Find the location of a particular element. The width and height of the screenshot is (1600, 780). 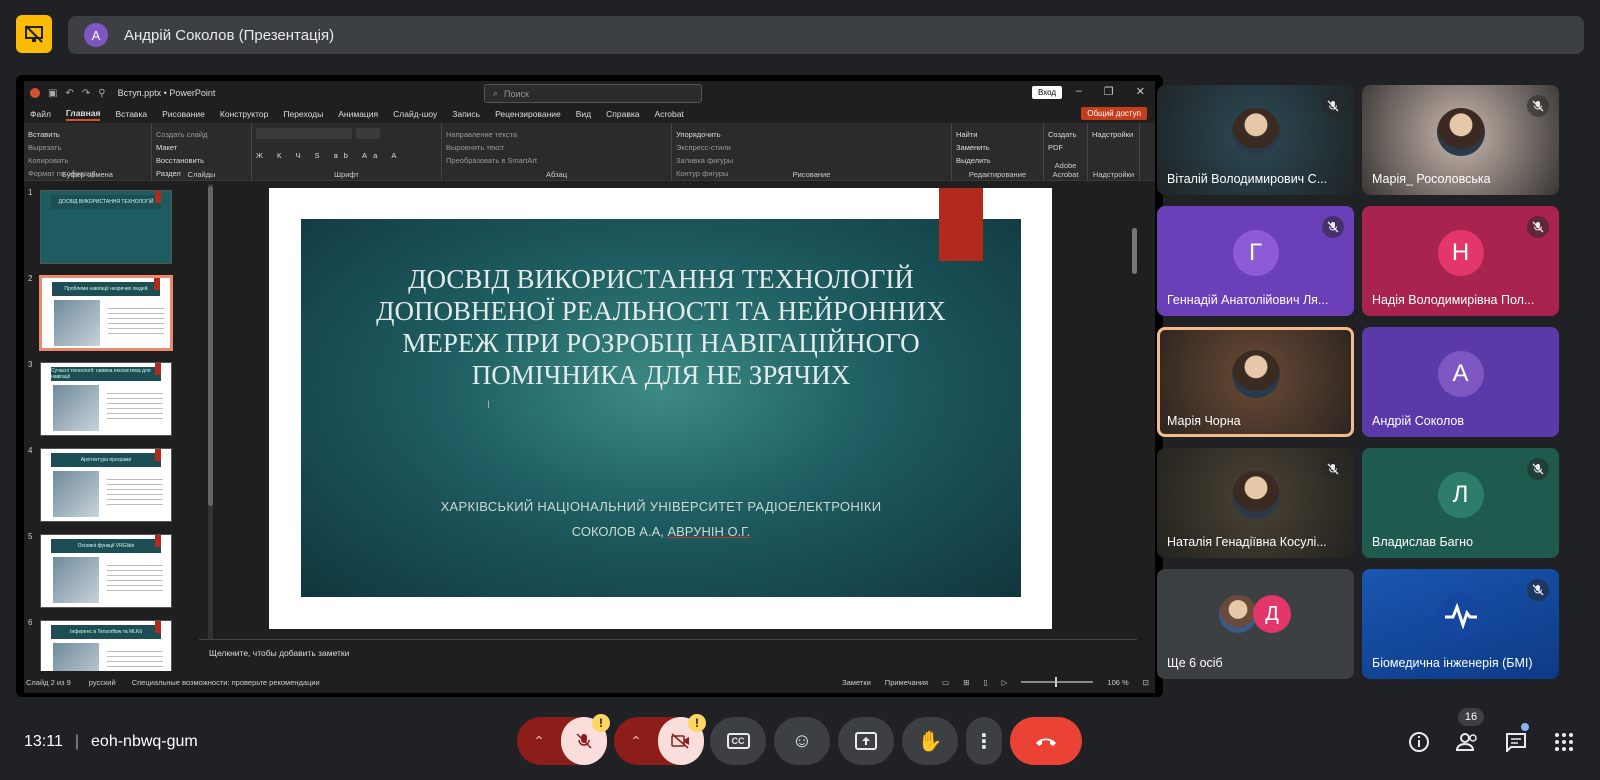

ribbon-button: Найти is located at coordinates (997, 134).